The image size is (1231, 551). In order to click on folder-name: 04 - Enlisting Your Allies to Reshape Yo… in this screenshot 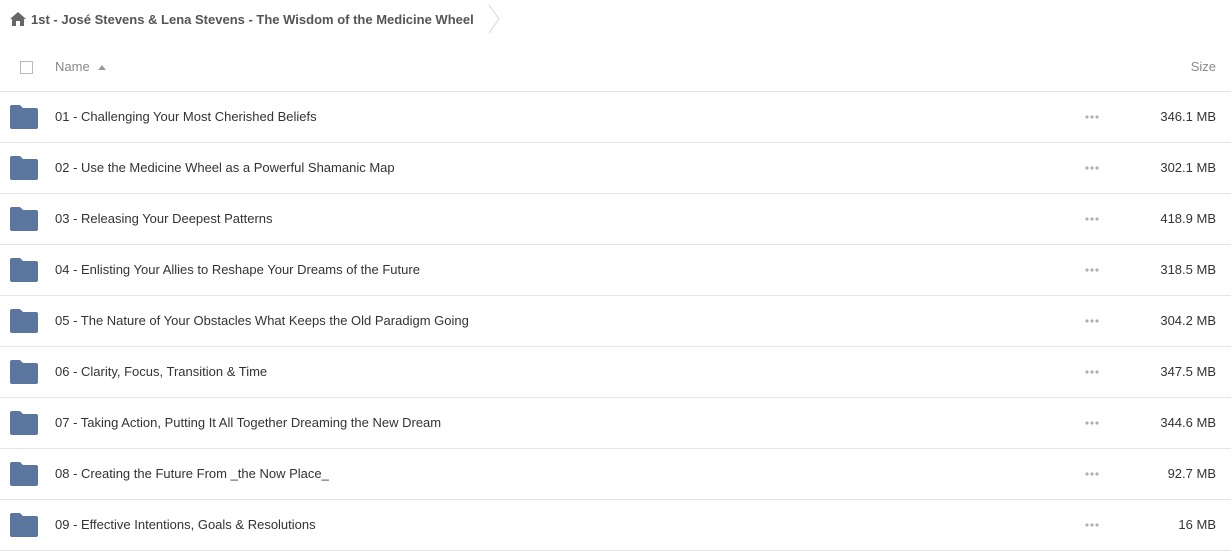, I will do `click(237, 269)`.